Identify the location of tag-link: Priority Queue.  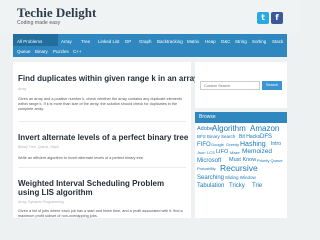
(270, 161).